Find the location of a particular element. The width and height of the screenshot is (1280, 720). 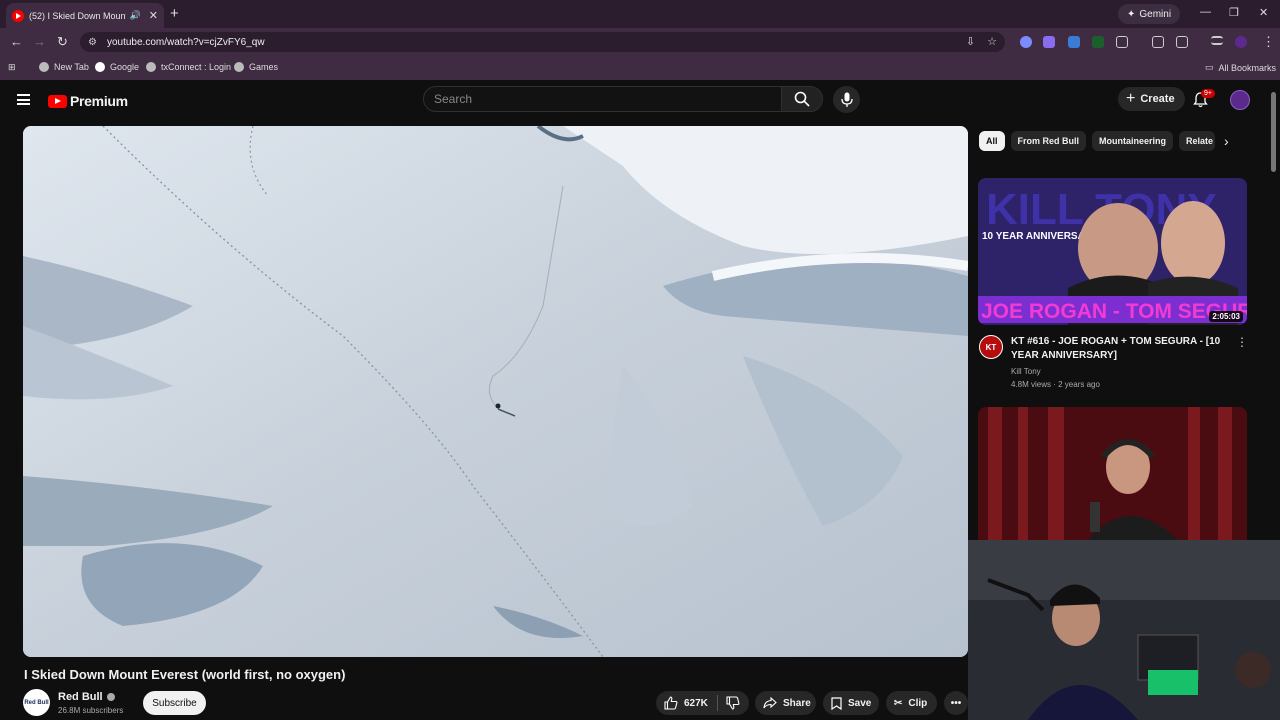

clip-label: Clip is located at coordinates (918, 703).